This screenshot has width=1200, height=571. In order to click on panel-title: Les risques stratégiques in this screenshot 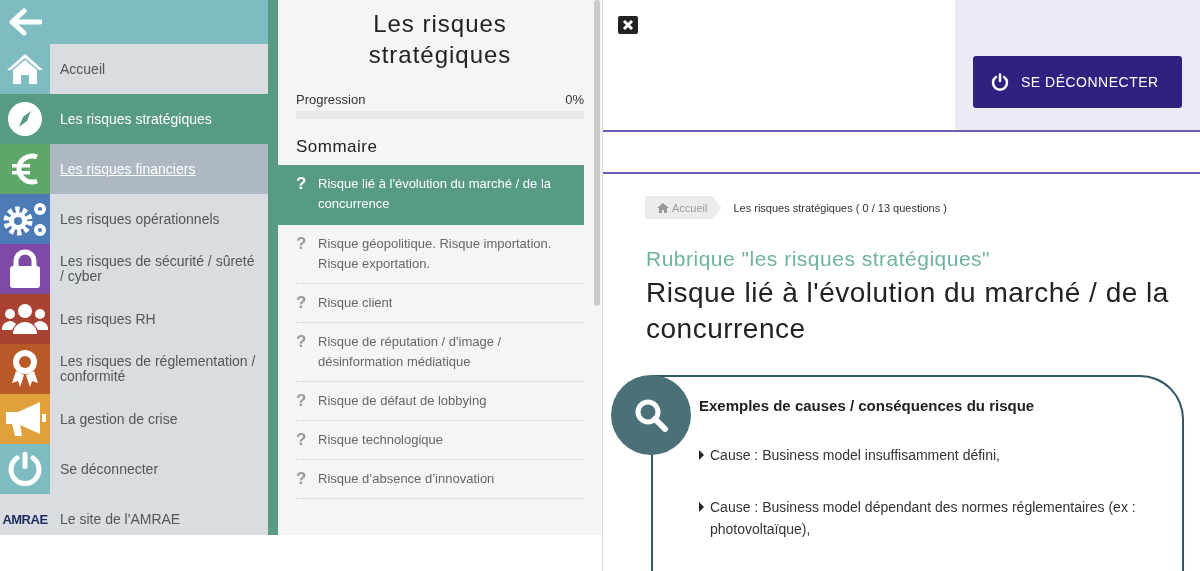, I will do `click(440, 39)`.